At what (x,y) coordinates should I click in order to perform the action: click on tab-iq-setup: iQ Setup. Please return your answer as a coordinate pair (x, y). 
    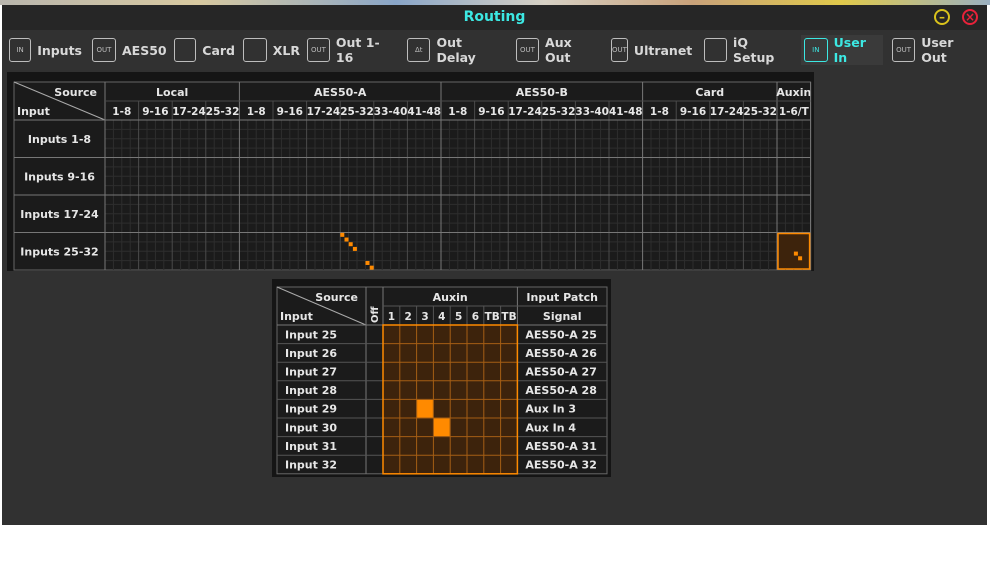
    Looking at the image, I should click on (746, 50).